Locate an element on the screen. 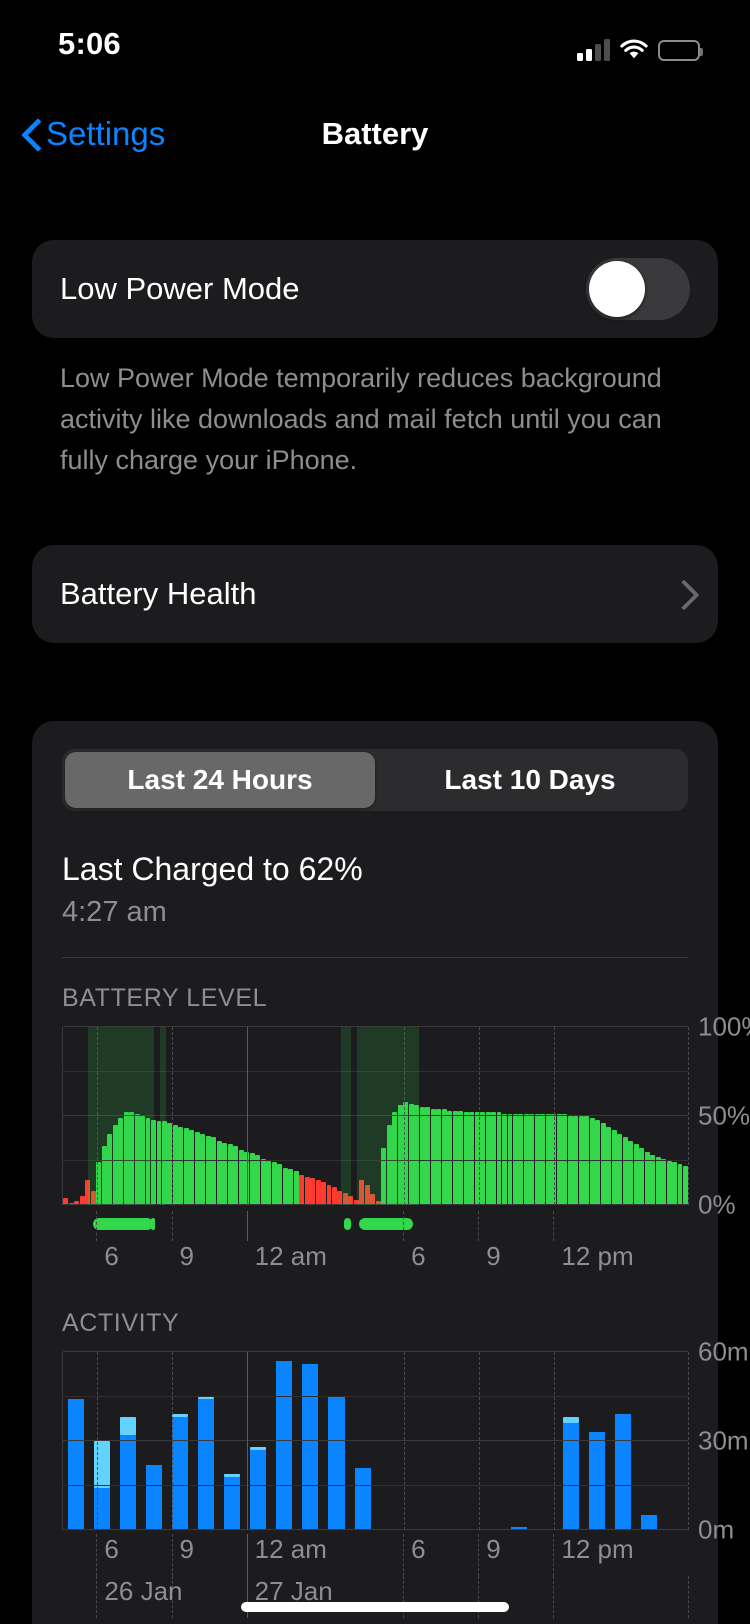 The image size is (750, 1624). low-power-mode-row: Low Power Mode is located at coordinates (375, 289).